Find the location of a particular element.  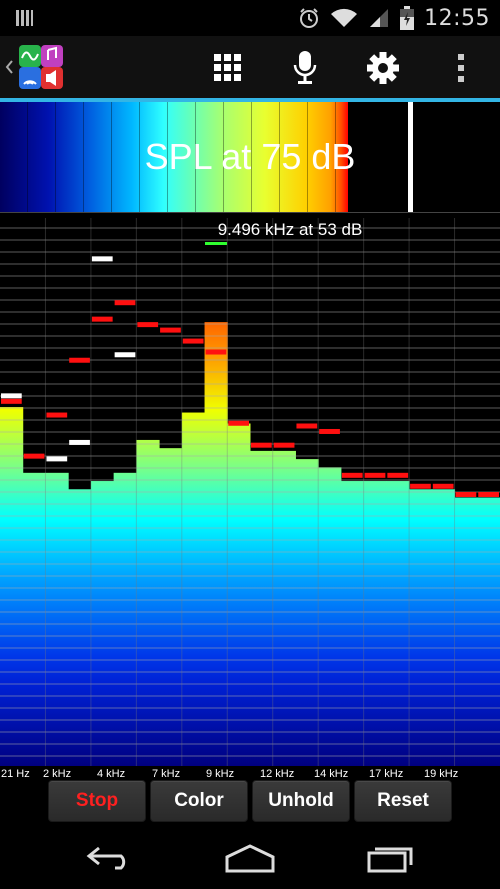

action-bar is located at coordinates (250, 69).